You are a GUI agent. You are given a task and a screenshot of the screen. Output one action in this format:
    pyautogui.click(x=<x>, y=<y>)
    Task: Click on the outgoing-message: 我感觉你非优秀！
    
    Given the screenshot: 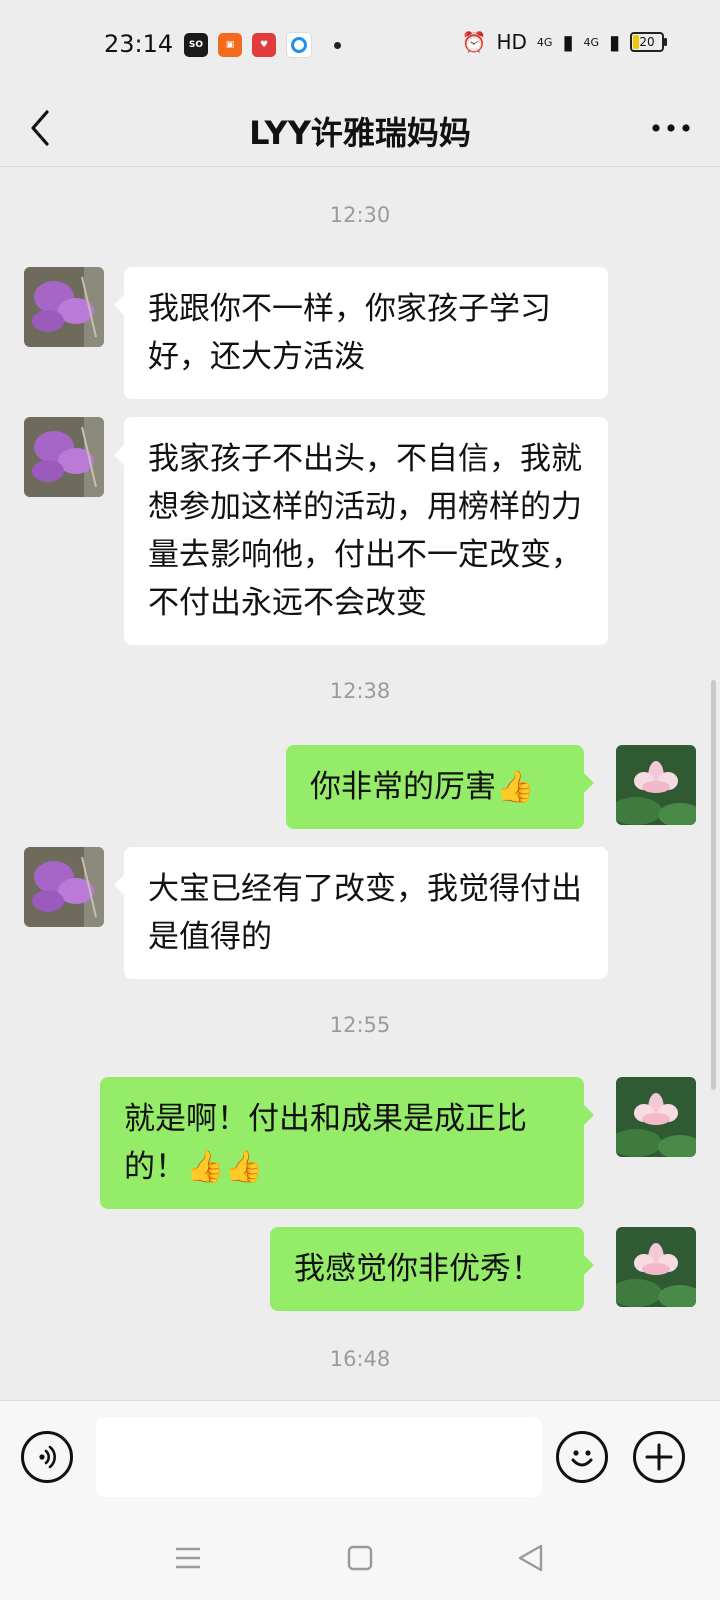 What is the action you would take?
    pyautogui.click(x=432, y=1269)
    